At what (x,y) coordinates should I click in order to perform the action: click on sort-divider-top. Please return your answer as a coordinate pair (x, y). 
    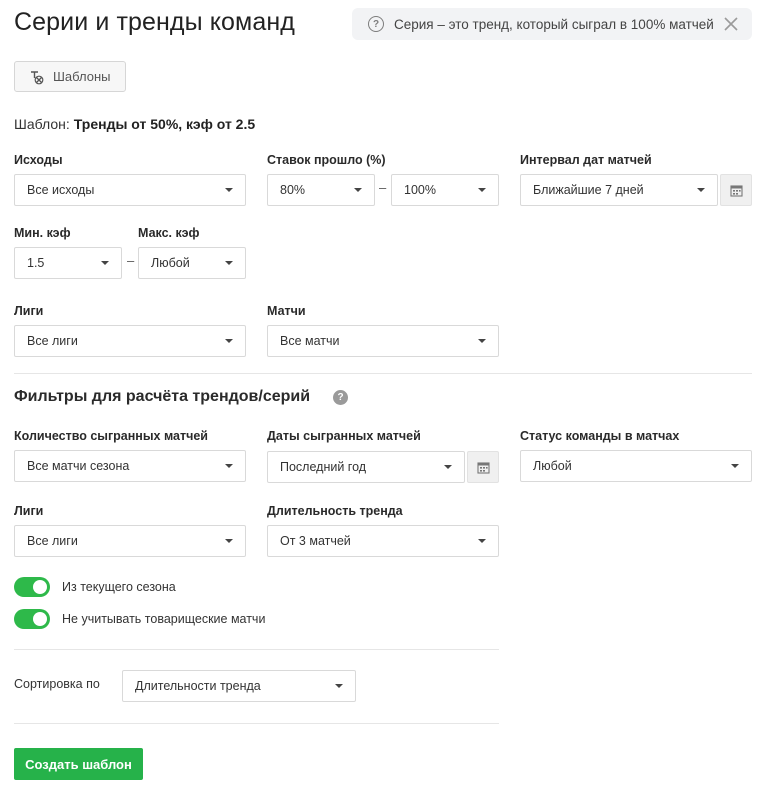
    Looking at the image, I should click on (256, 649).